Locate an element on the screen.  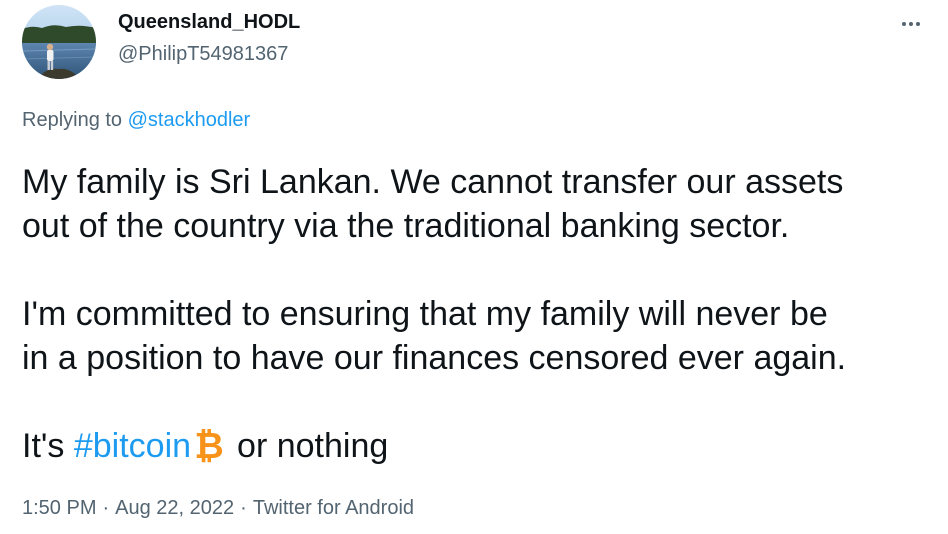
text-prefix: It's is located at coordinates (43, 446).